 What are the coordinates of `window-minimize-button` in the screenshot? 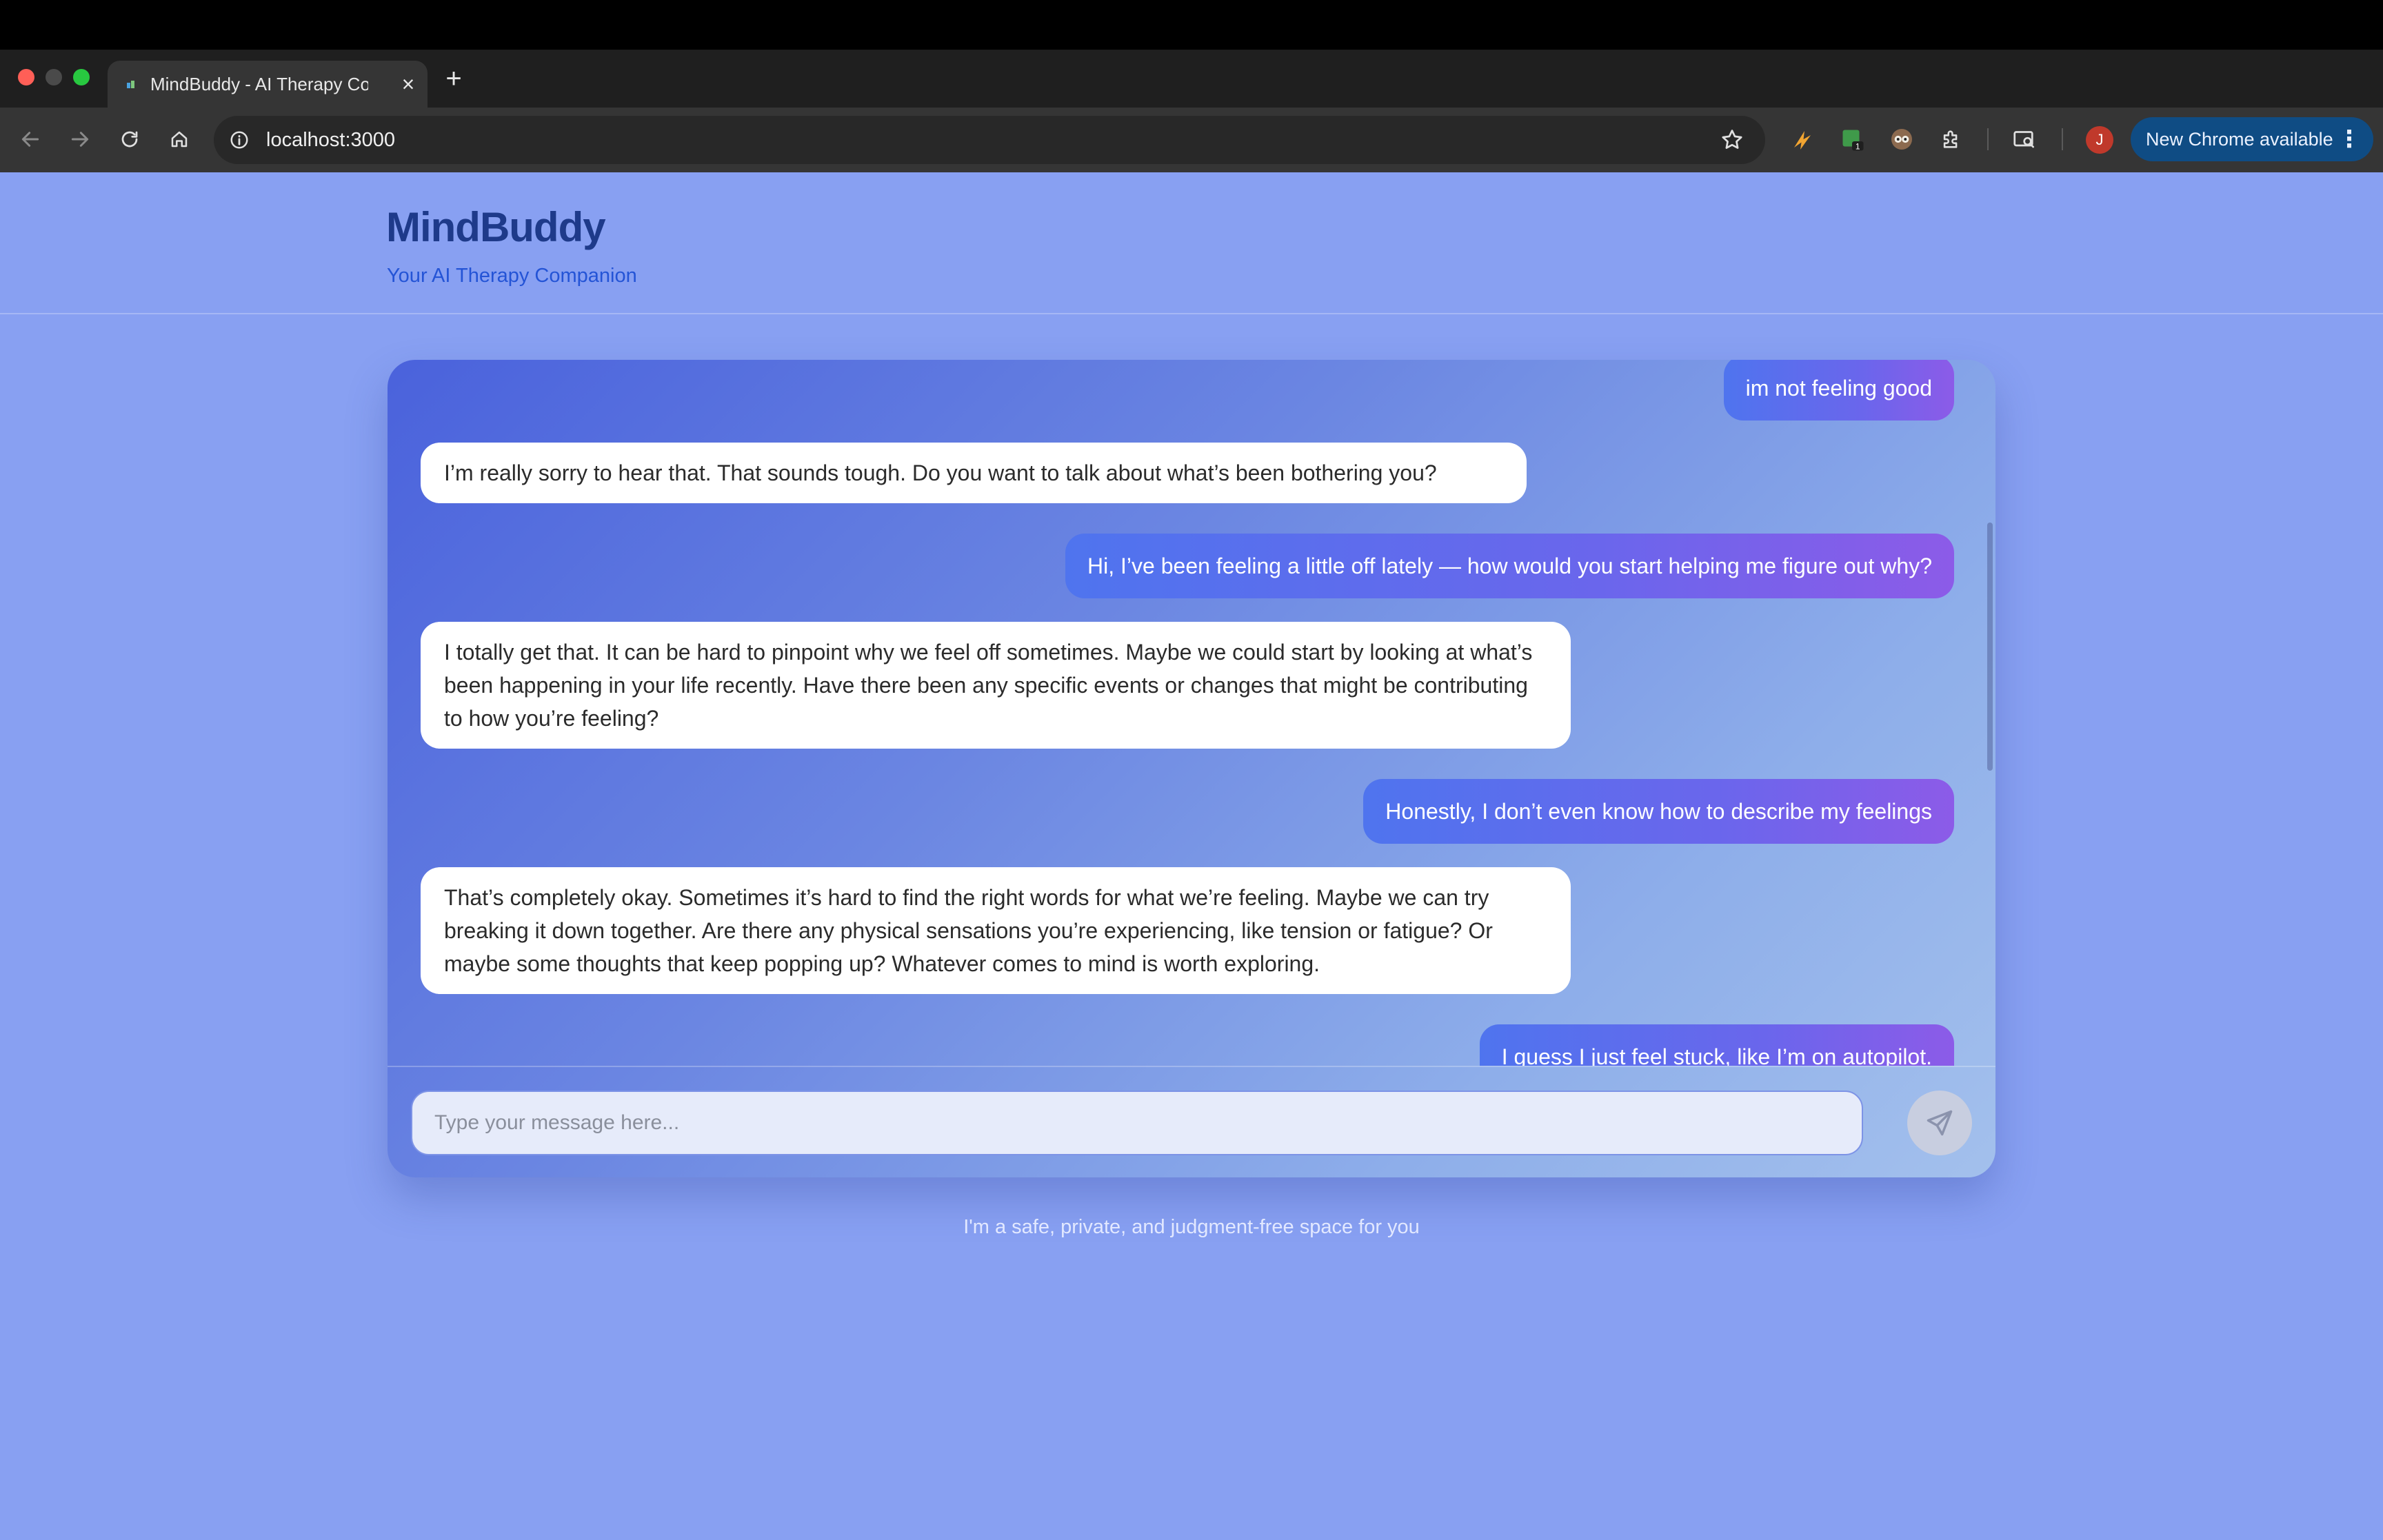 It's located at (54, 77).